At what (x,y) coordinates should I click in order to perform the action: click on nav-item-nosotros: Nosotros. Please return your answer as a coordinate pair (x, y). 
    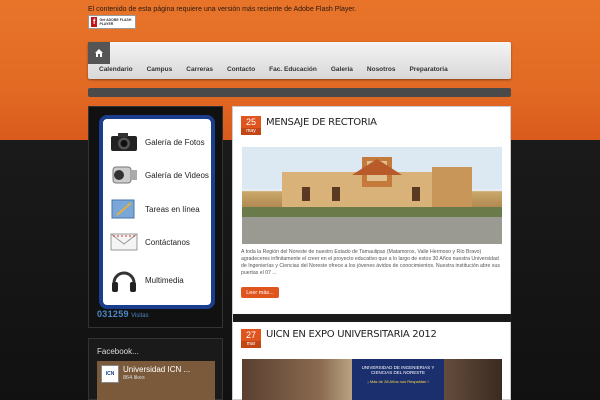
    Looking at the image, I should click on (381, 69).